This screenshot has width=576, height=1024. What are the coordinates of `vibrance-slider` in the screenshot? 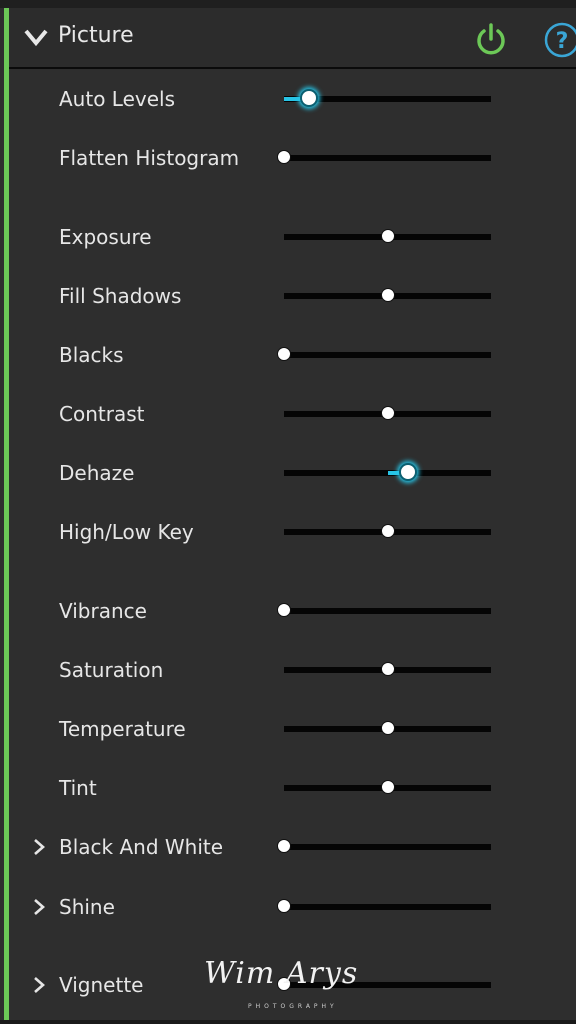 It's located at (384, 610).